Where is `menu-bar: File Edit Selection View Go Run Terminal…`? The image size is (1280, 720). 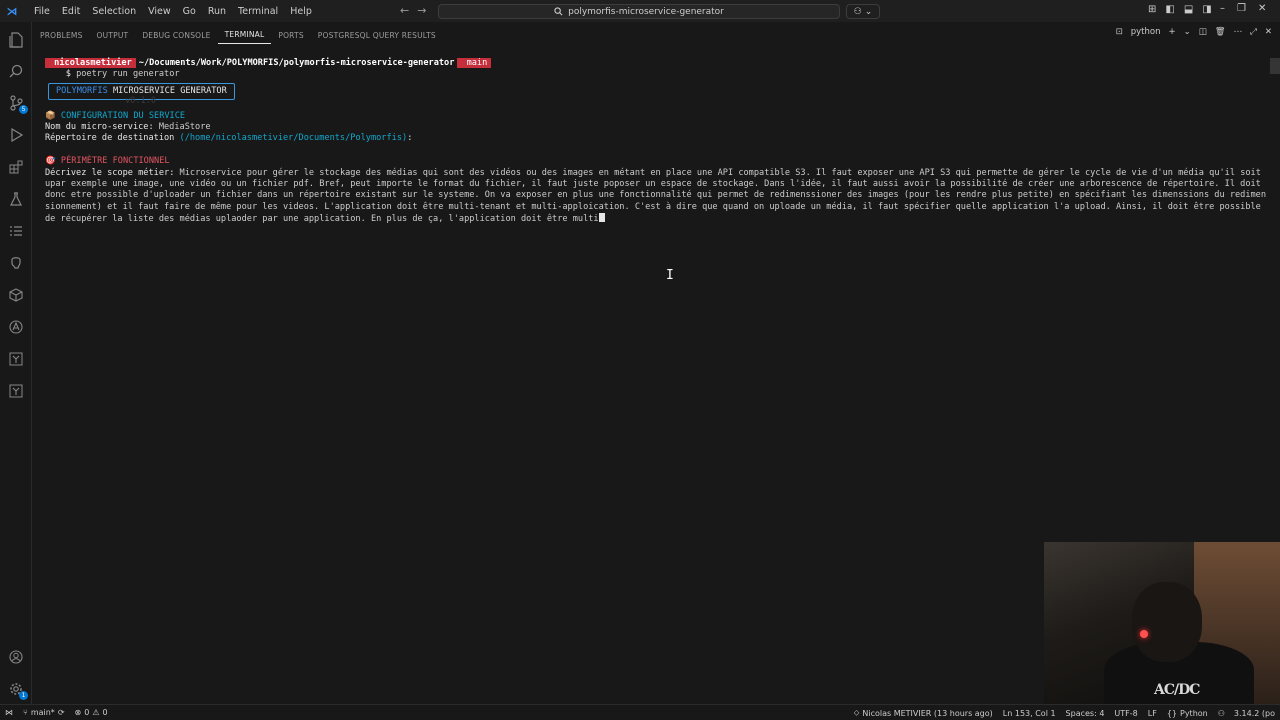
menu-bar: File Edit Selection View Go Run Terminal… is located at coordinates (173, 11).